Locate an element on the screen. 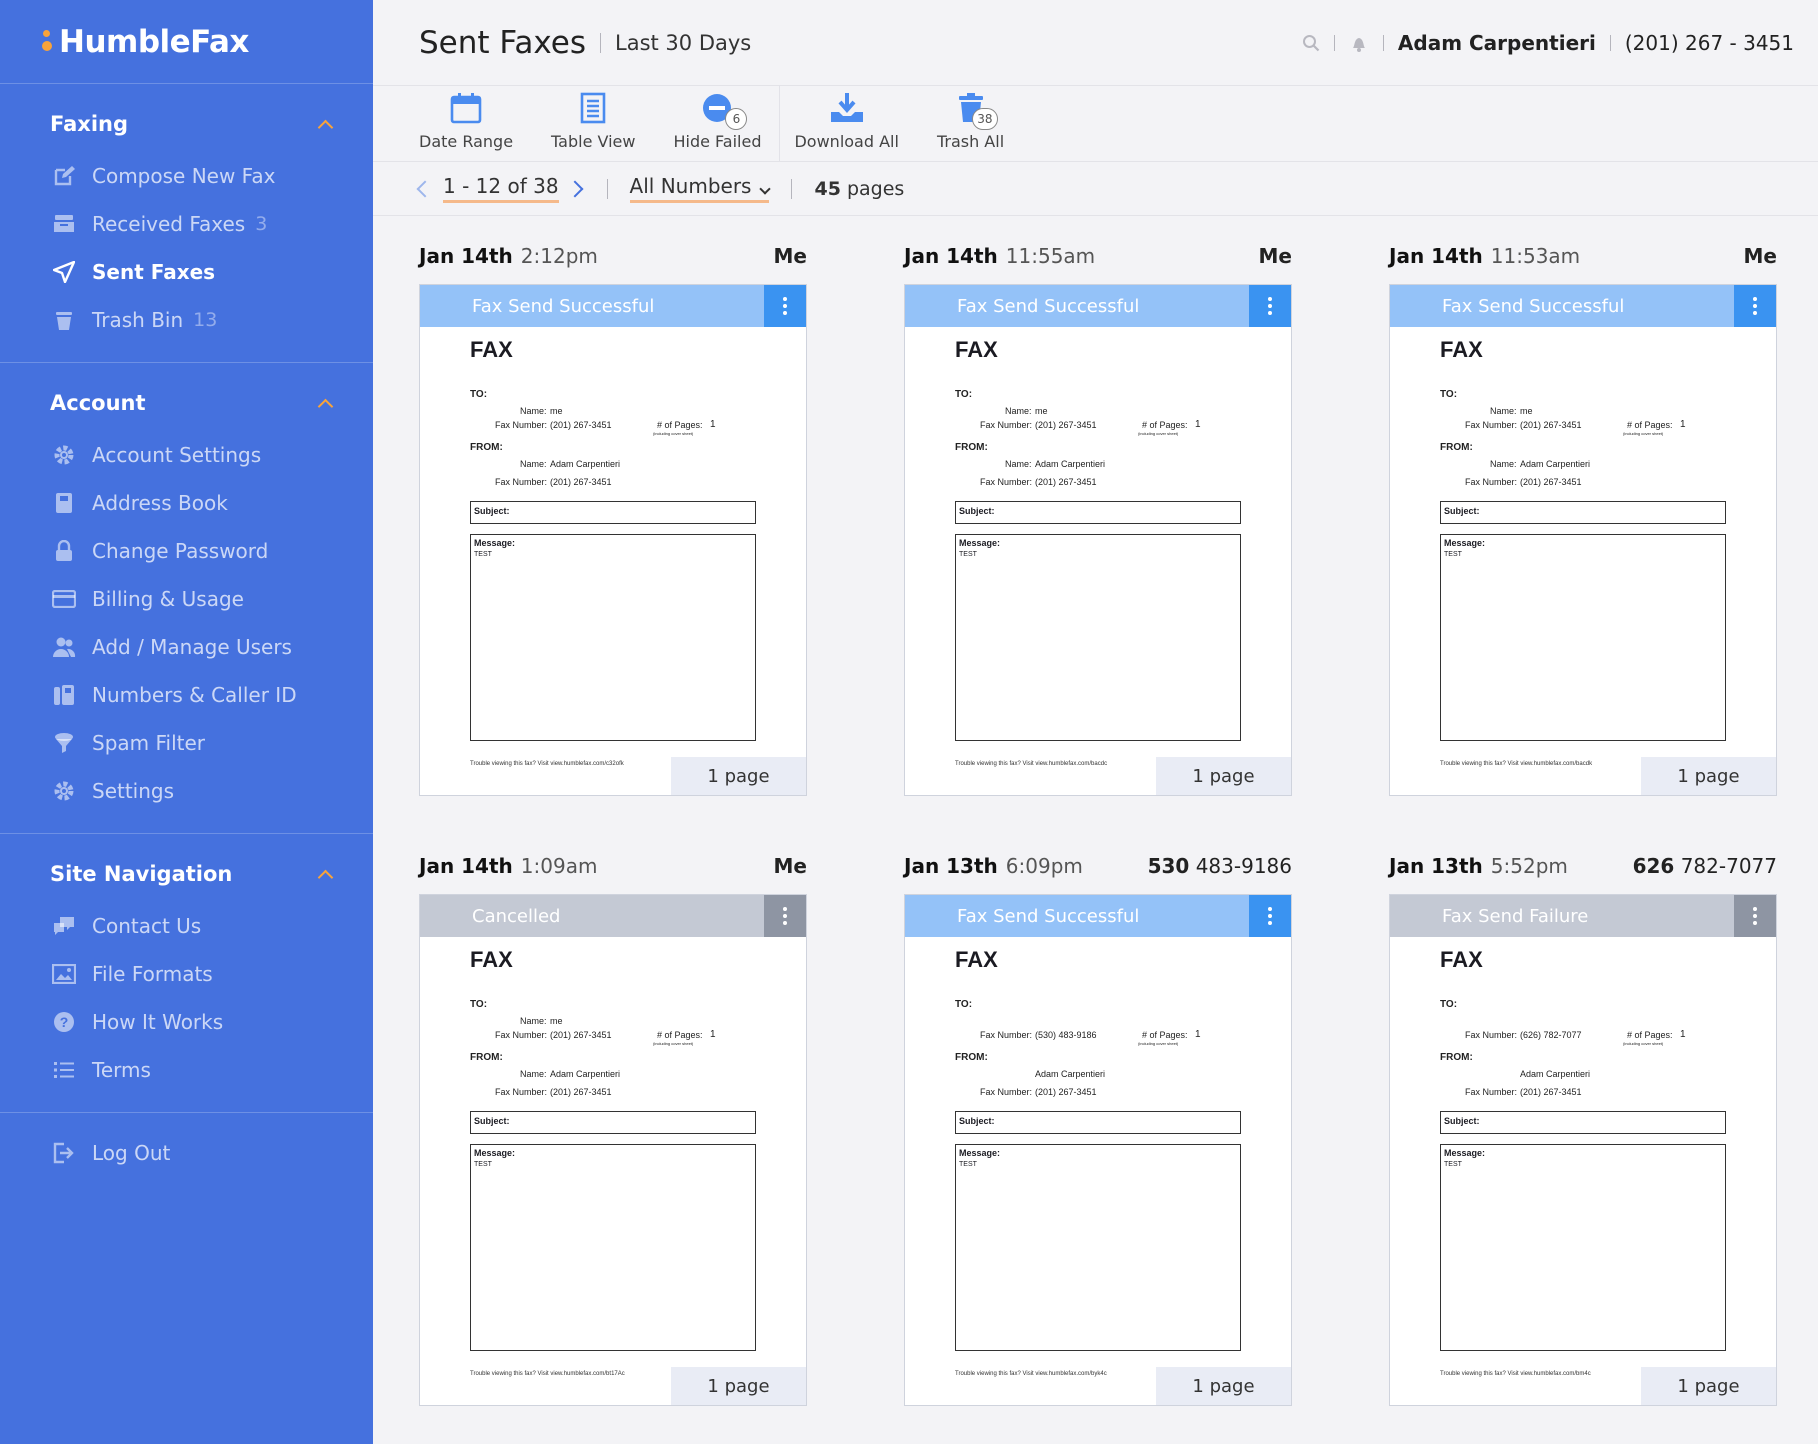 Image resolution: width=1818 pixels, height=1444 pixels. sidebar-item-received-faxes: Received Faxes 3 is located at coordinates (186, 224).